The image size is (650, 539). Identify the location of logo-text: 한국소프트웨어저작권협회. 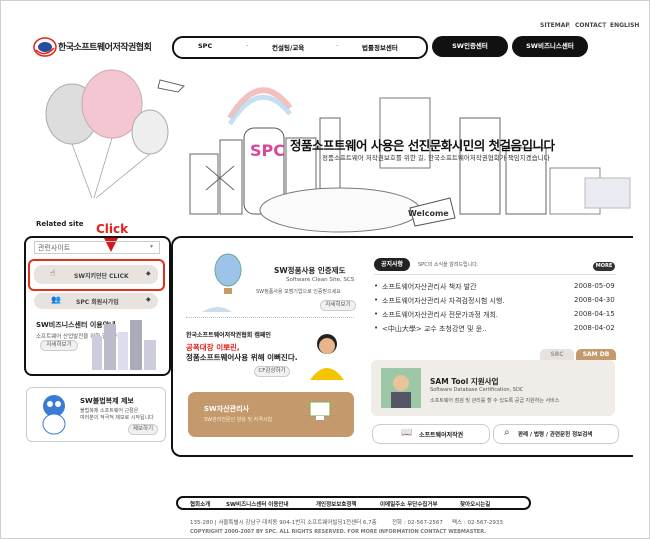
(105, 46).